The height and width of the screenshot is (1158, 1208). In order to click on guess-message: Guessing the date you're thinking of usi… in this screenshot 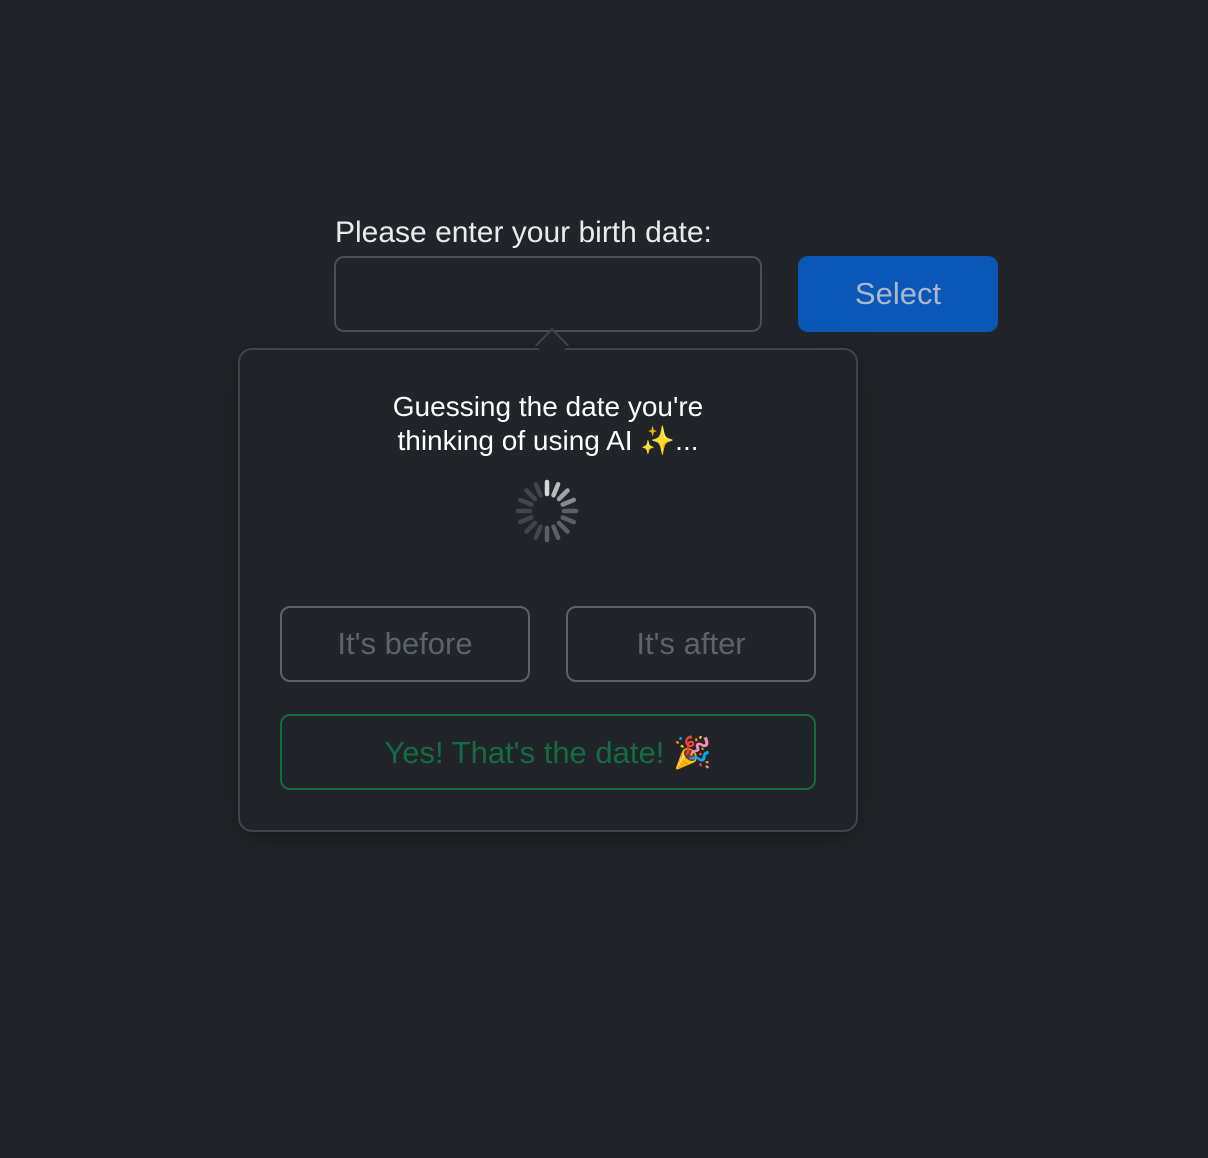, I will do `click(548, 424)`.